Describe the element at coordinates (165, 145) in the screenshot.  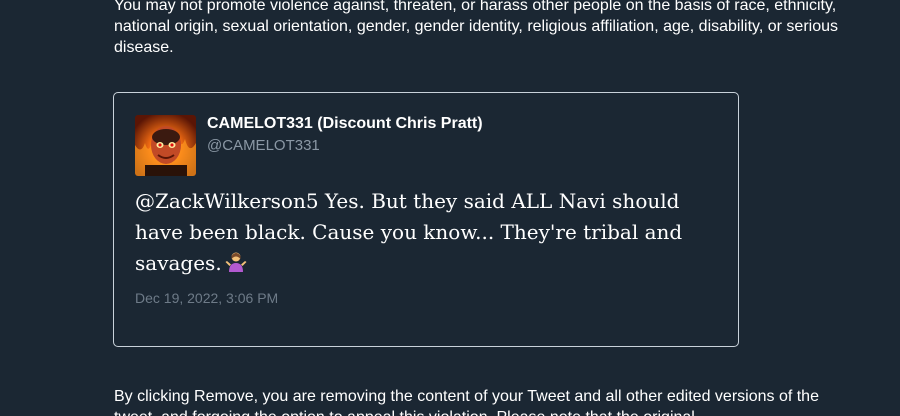
I see `avatar` at that location.